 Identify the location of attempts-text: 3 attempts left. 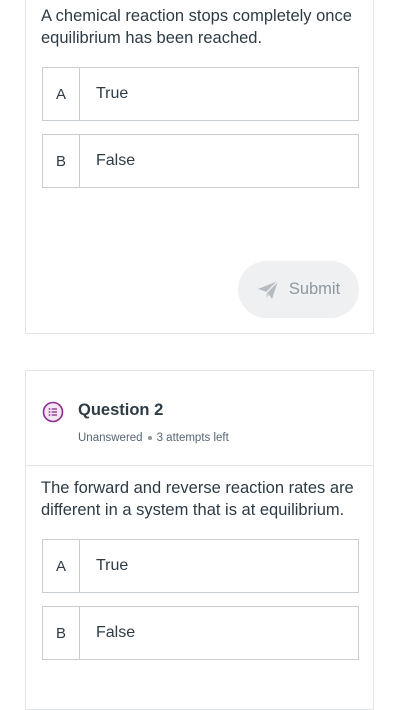
(192, 438).